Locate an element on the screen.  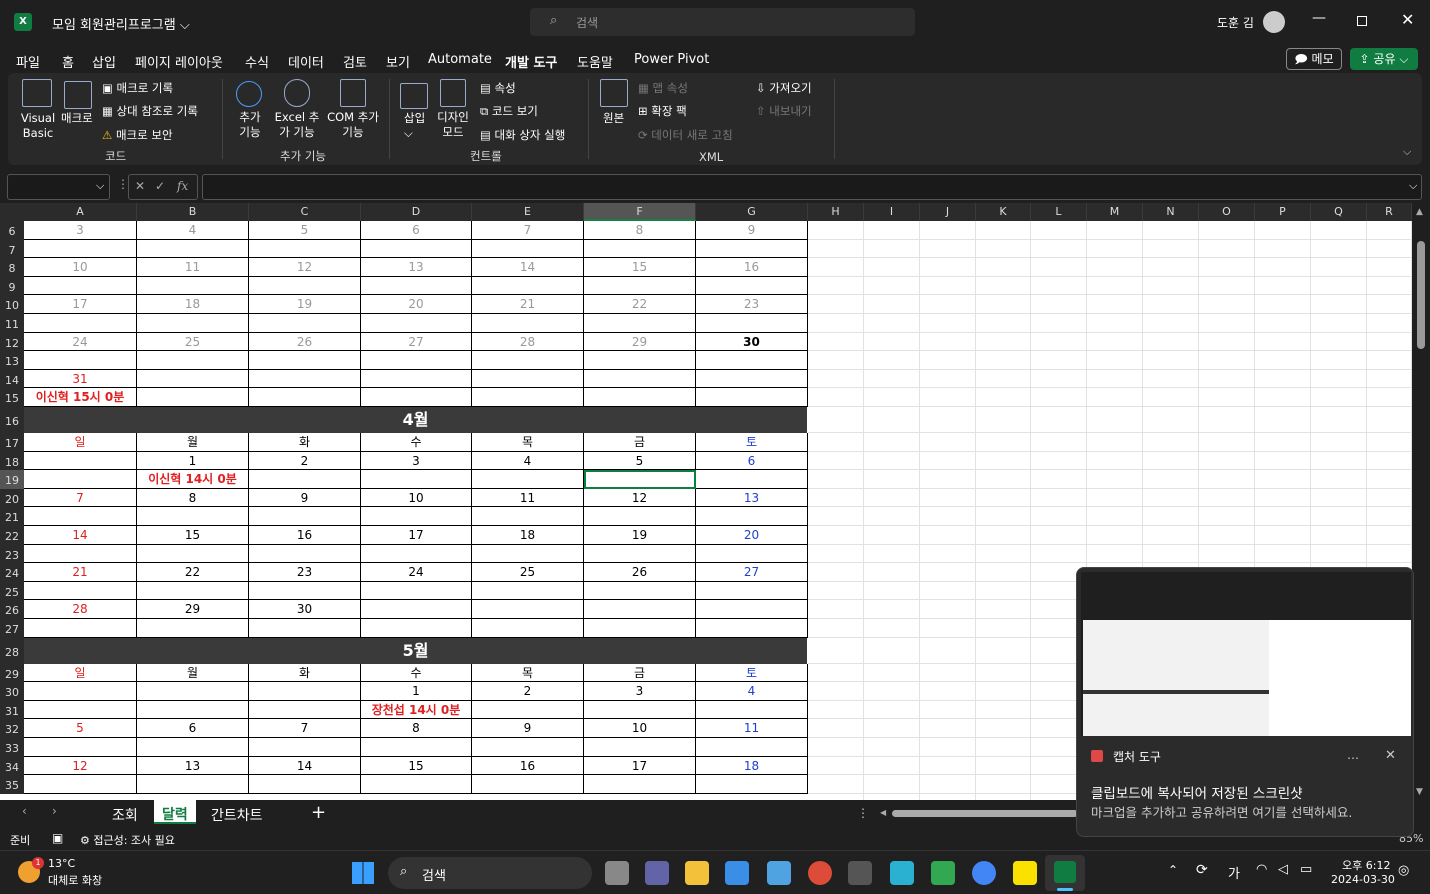
excel-logo-icon: X is located at coordinates (23, 22).